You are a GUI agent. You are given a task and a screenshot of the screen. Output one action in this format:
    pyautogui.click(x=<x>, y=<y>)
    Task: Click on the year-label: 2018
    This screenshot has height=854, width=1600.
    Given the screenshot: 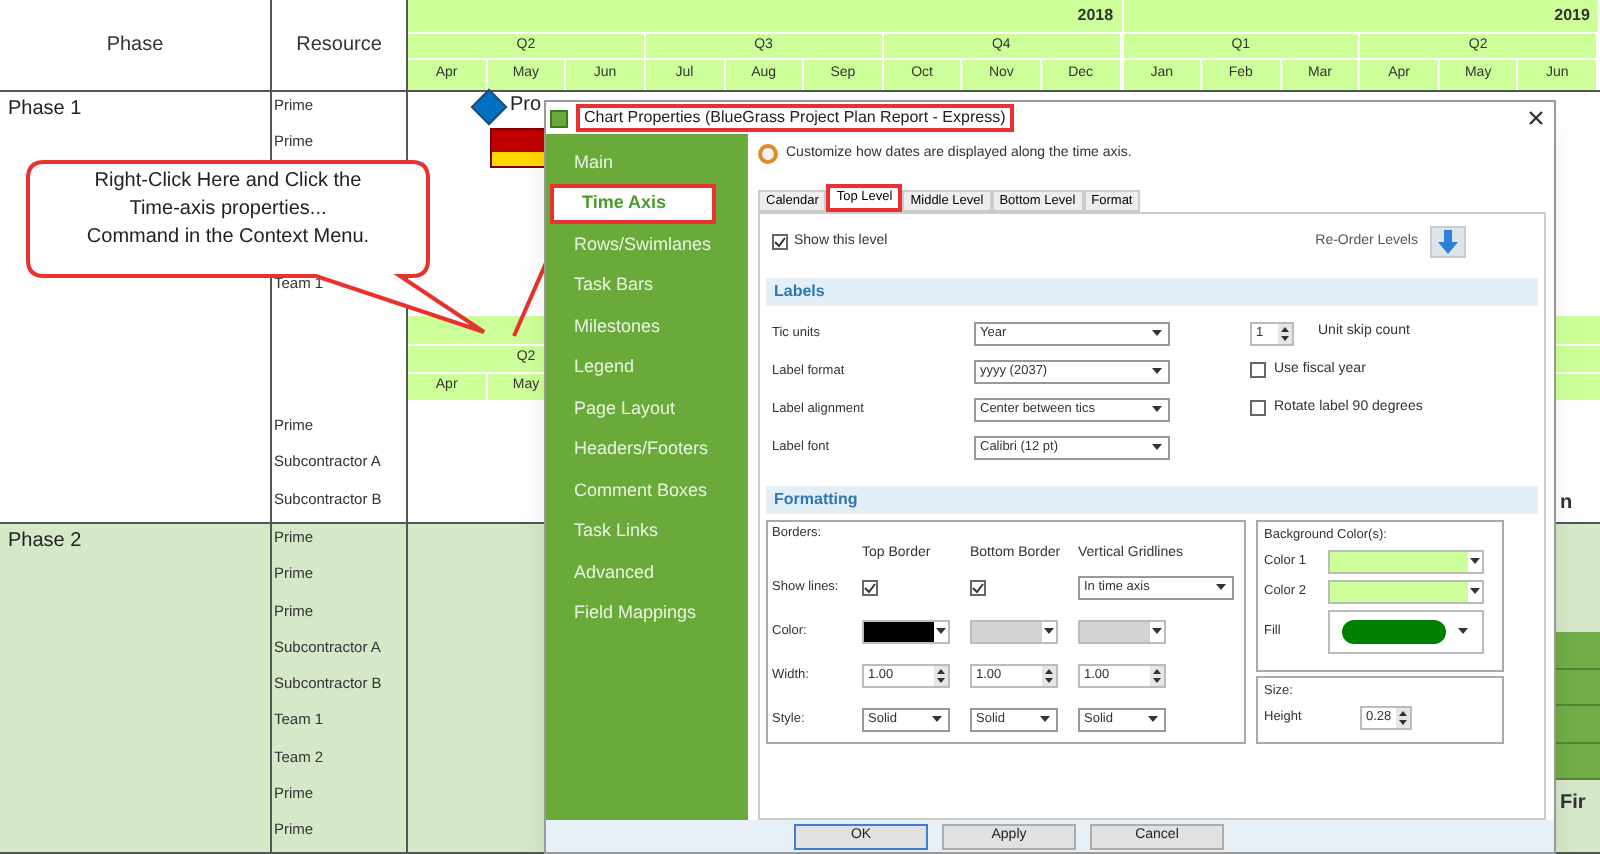 What is the action you would take?
    pyautogui.click(x=1095, y=16)
    